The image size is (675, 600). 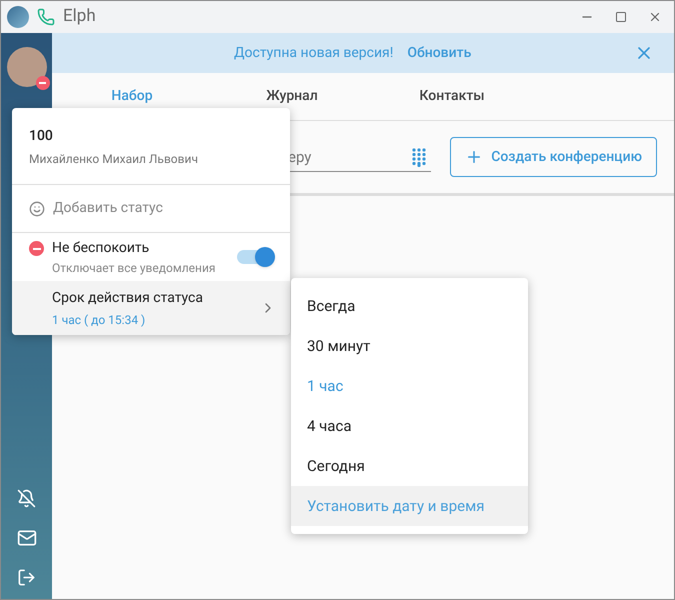 I want to click on mail-icon, so click(x=26, y=538).